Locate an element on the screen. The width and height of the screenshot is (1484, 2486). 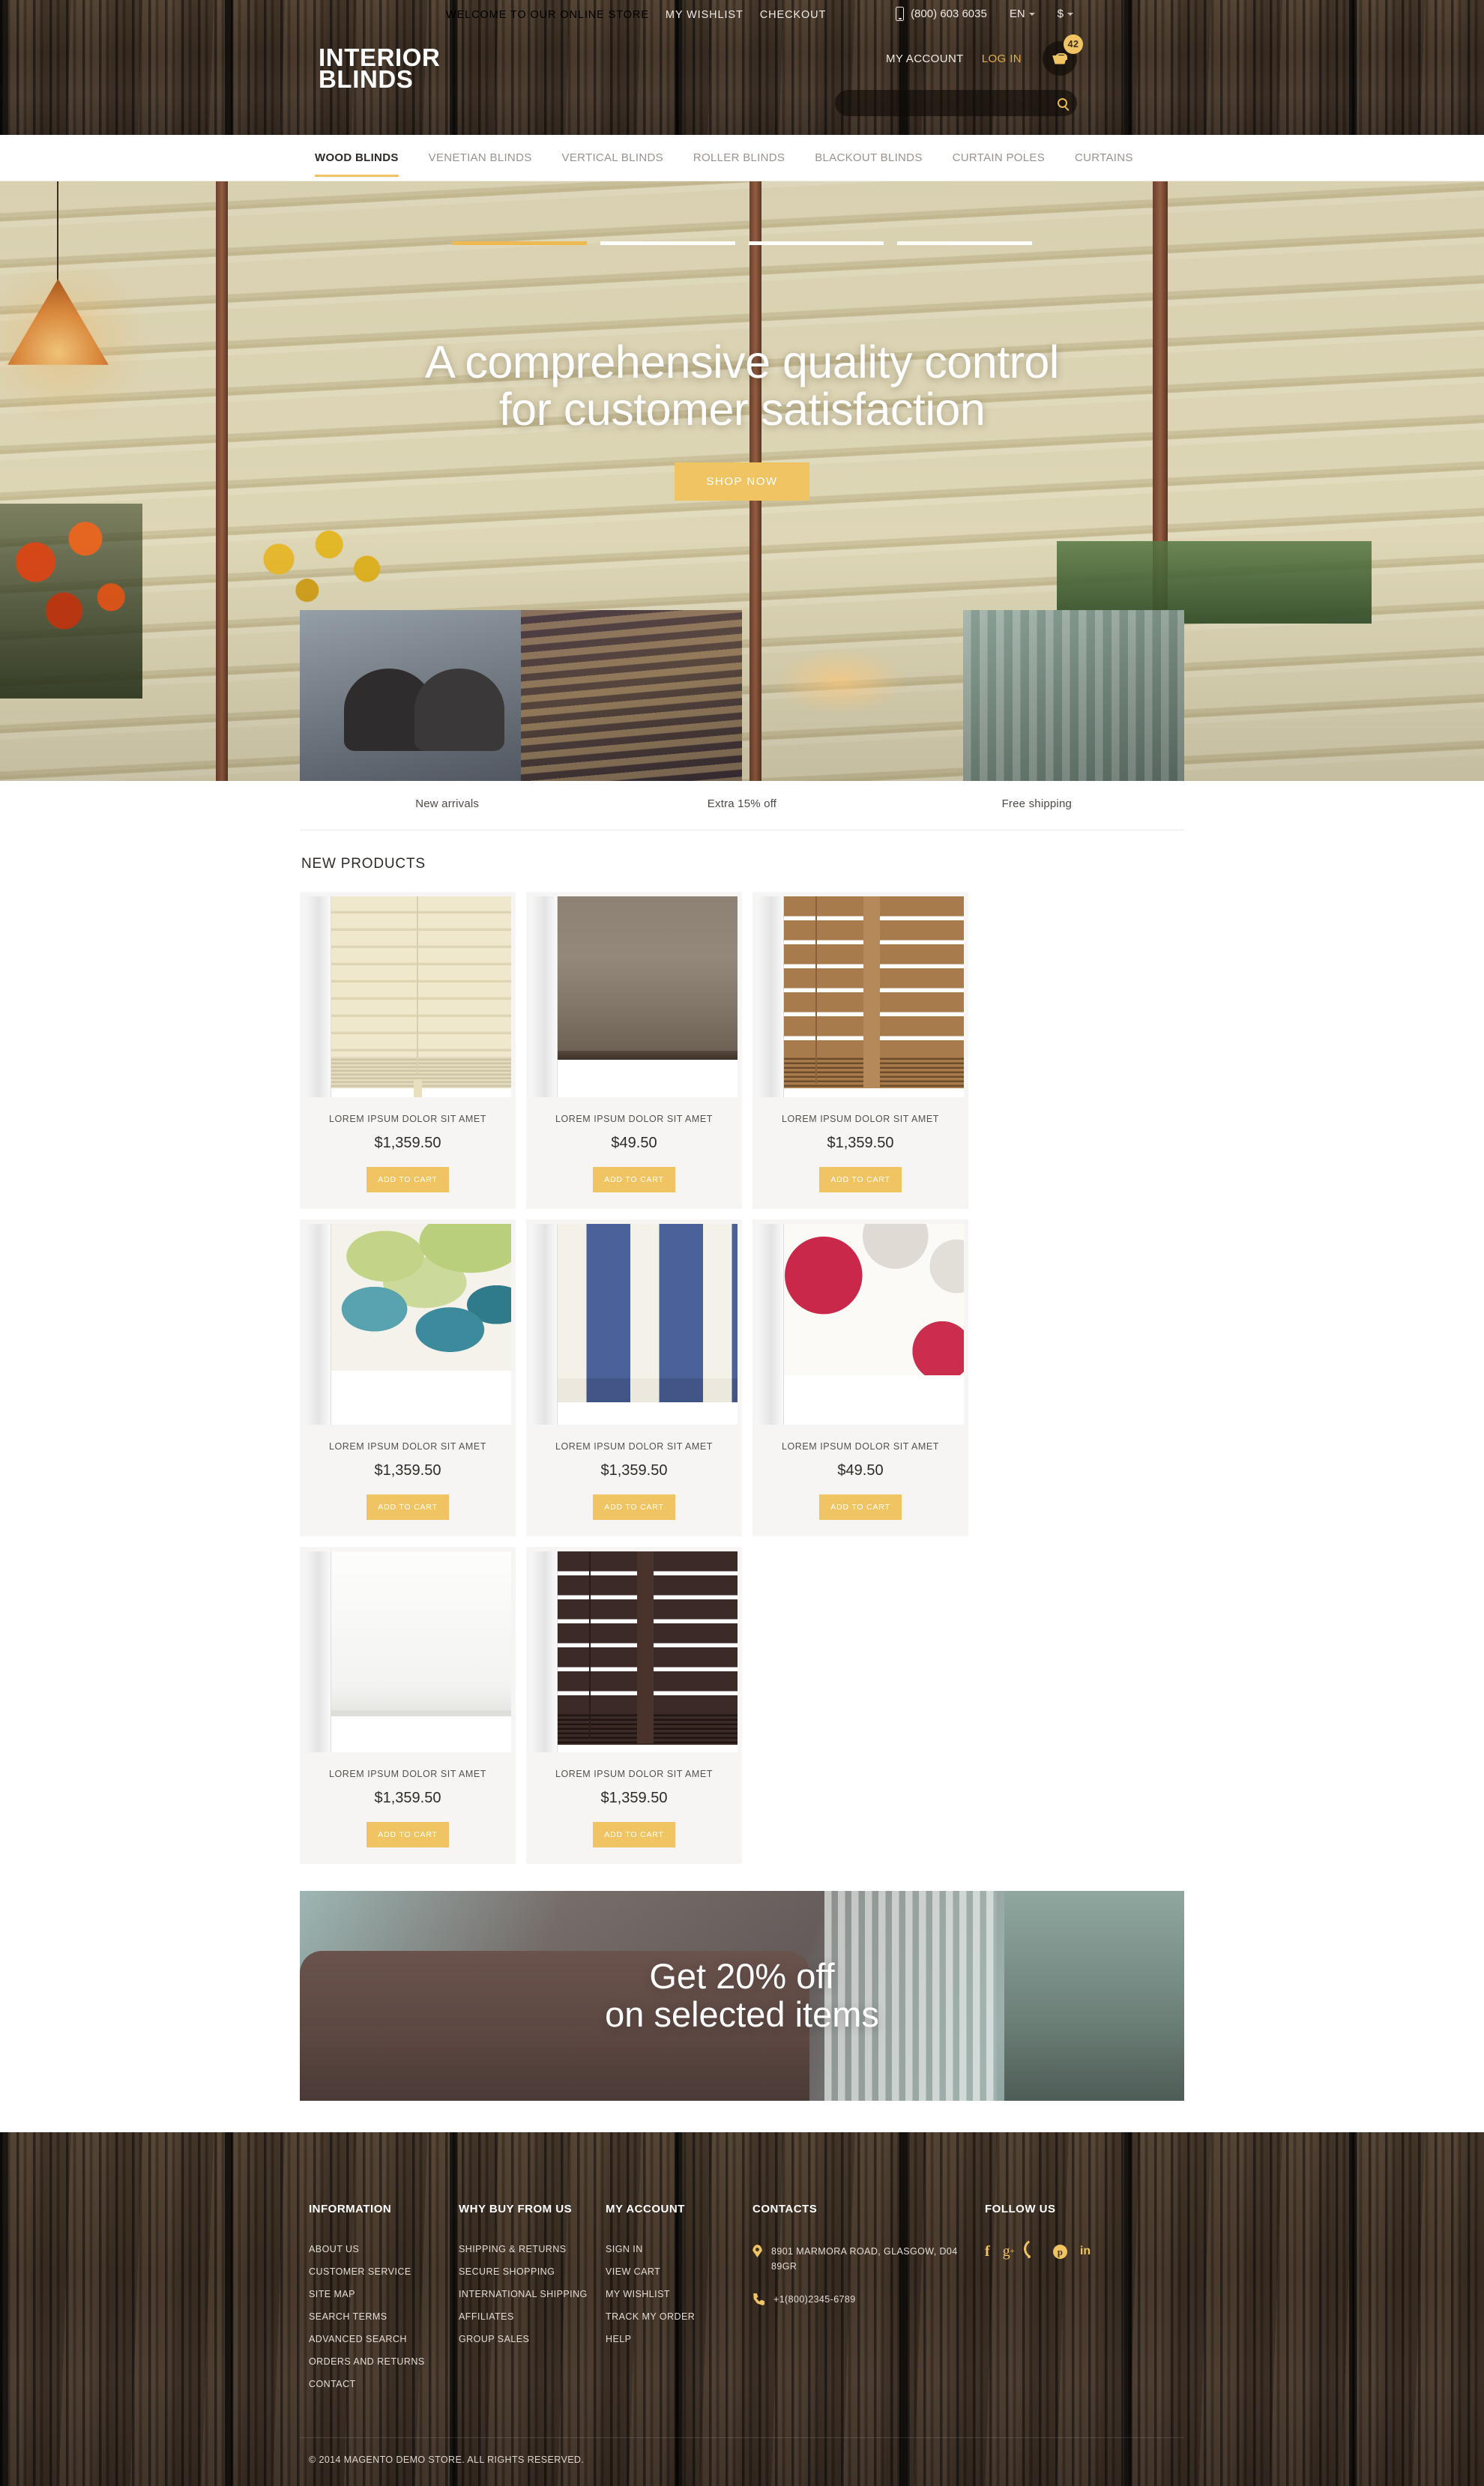
linkedin-icon: in is located at coordinates (1085, 2251).